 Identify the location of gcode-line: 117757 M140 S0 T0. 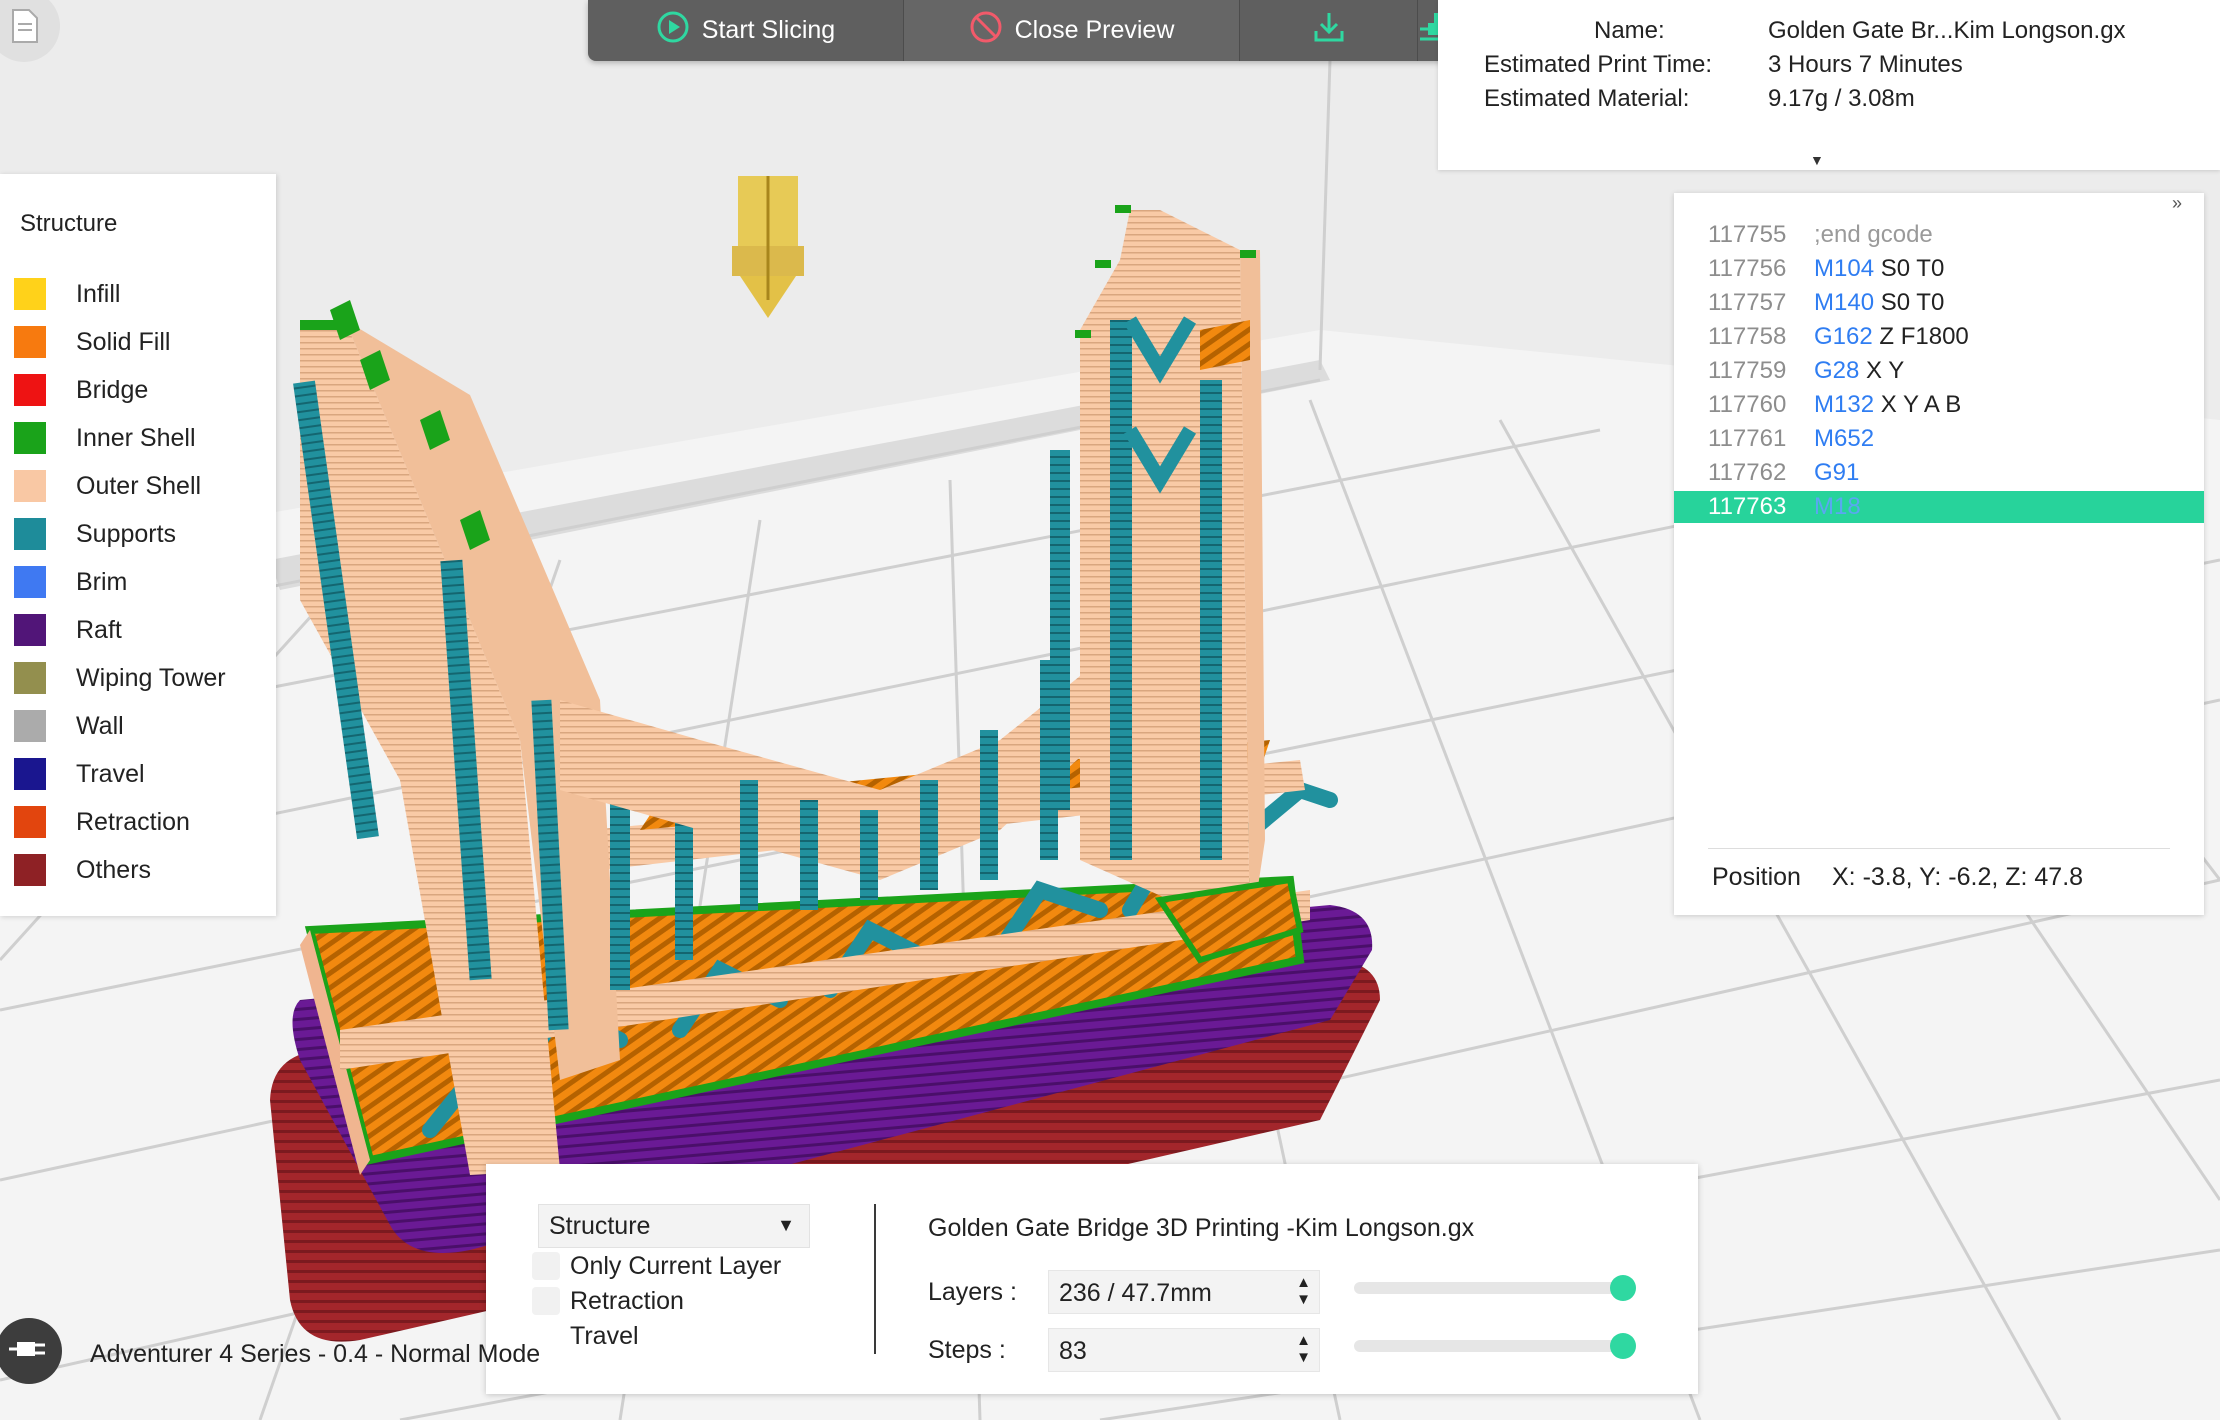
(1939, 303).